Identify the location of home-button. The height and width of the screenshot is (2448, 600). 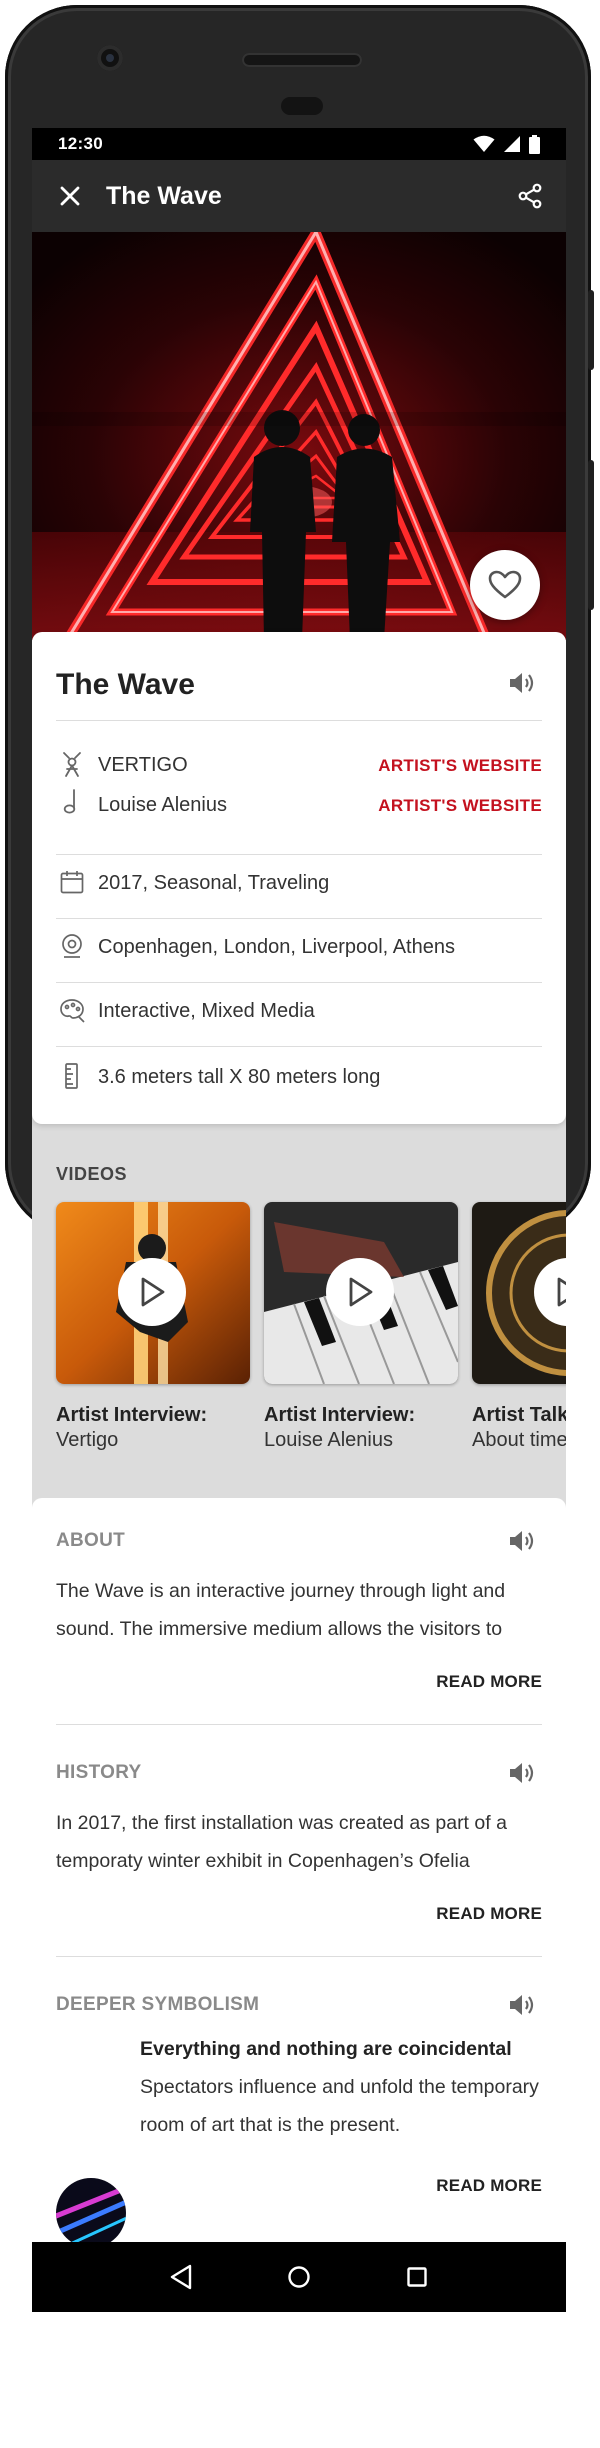
(299, 2277).